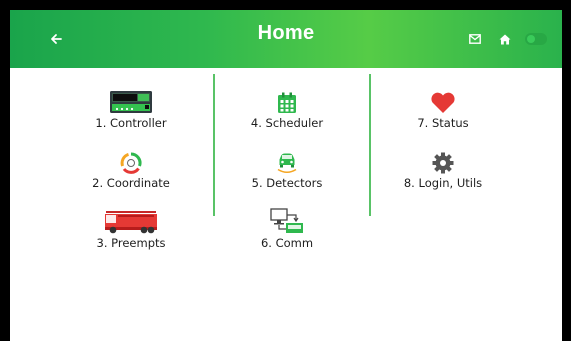 The width and height of the screenshot is (571, 341). I want to click on menu-item-detectors: 5. Detectors, so click(287, 169).